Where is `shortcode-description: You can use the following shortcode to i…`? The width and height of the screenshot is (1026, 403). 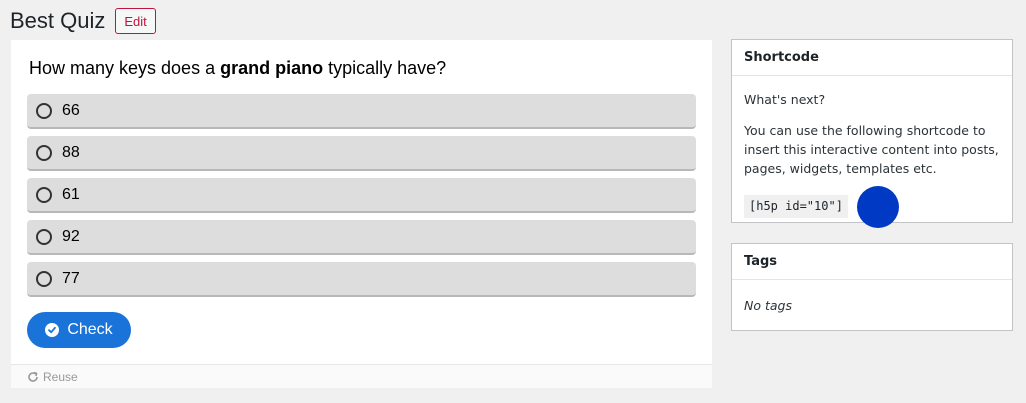
shortcode-description: You can use the following shortcode to i… is located at coordinates (871, 149).